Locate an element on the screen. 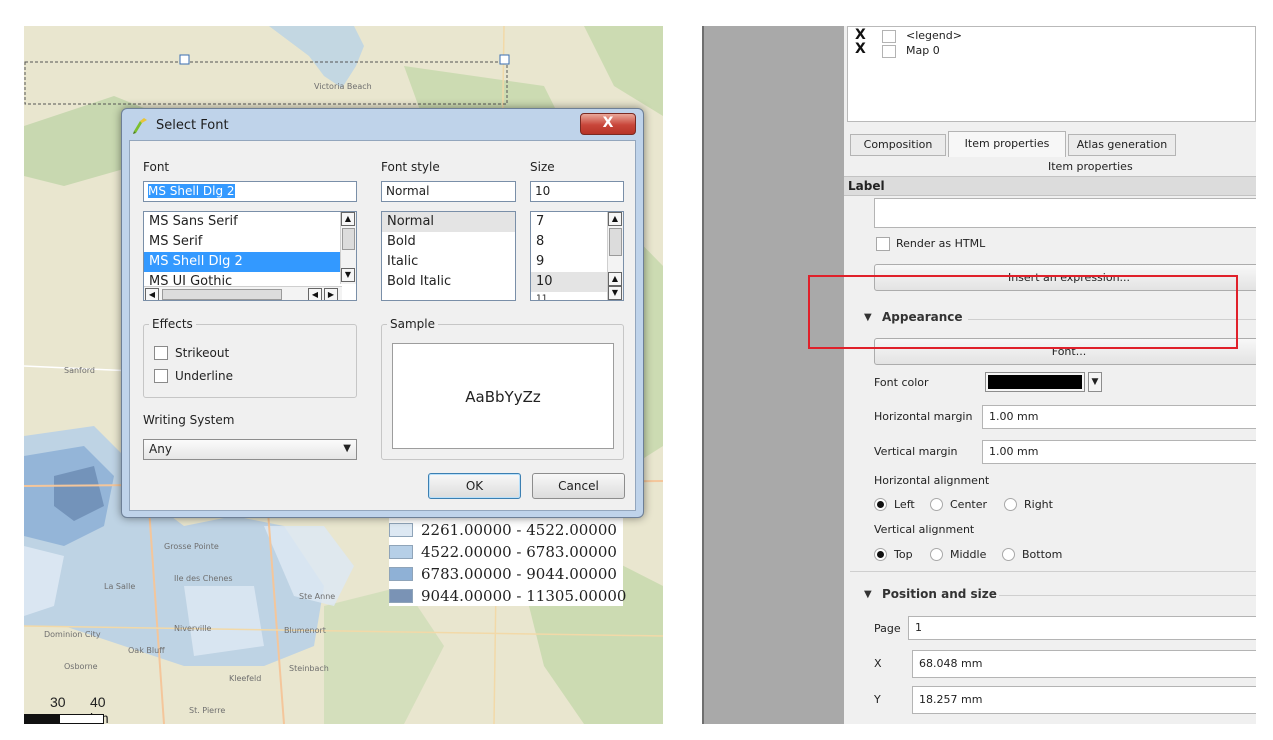  legend-entry: 9044.00000 - 11305.00000 is located at coordinates (508, 596).